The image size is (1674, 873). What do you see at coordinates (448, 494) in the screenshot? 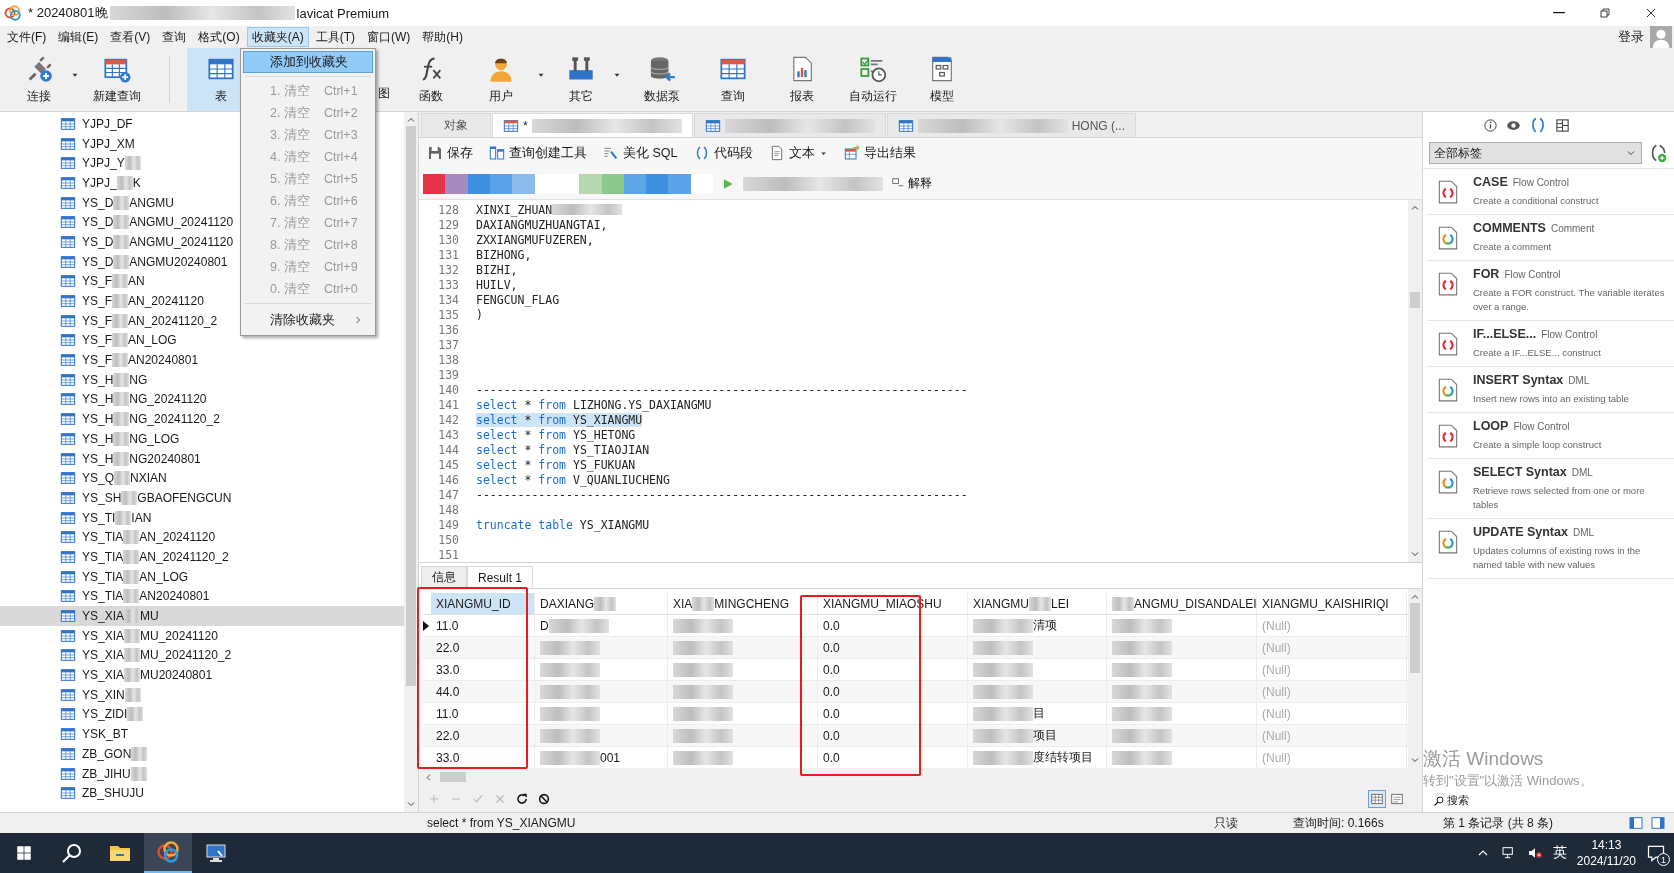
I see `line-number: 147` at bounding box center [448, 494].